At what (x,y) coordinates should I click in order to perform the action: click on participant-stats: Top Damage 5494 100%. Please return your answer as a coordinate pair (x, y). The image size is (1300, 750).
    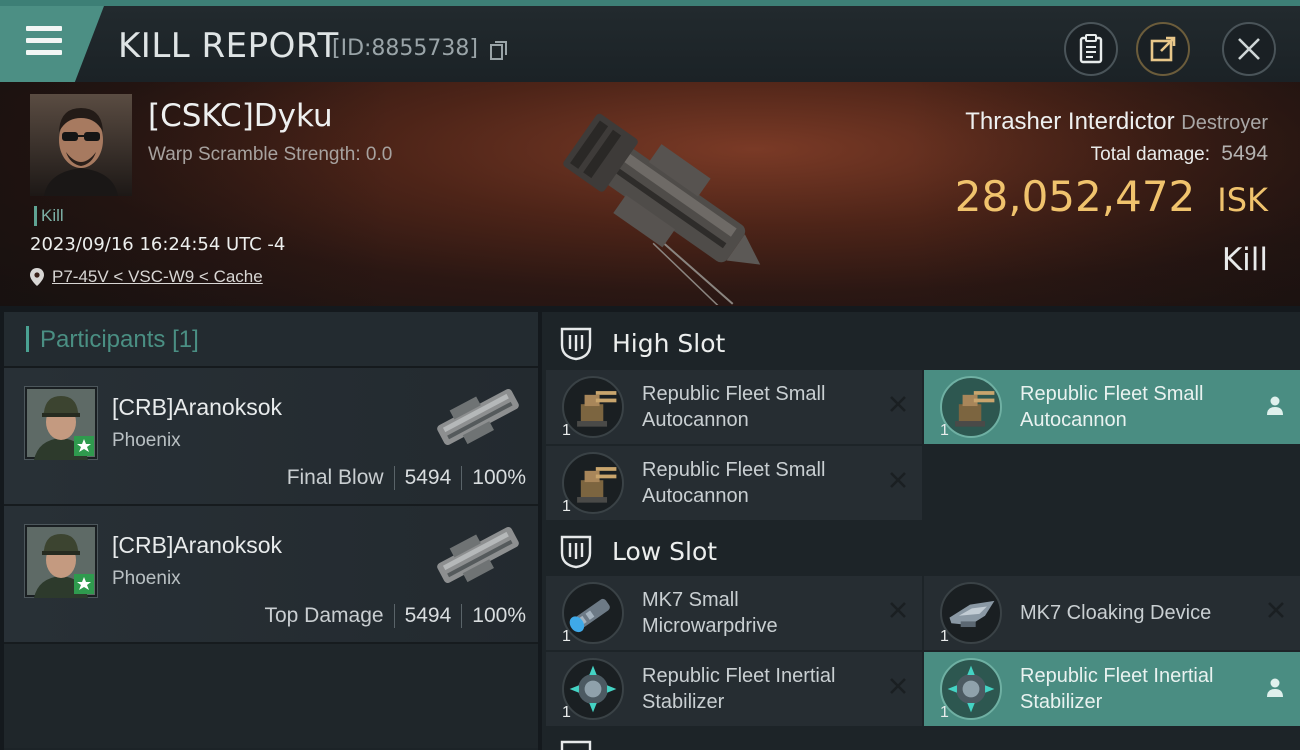
    Looking at the image, I should click on (395, 616).